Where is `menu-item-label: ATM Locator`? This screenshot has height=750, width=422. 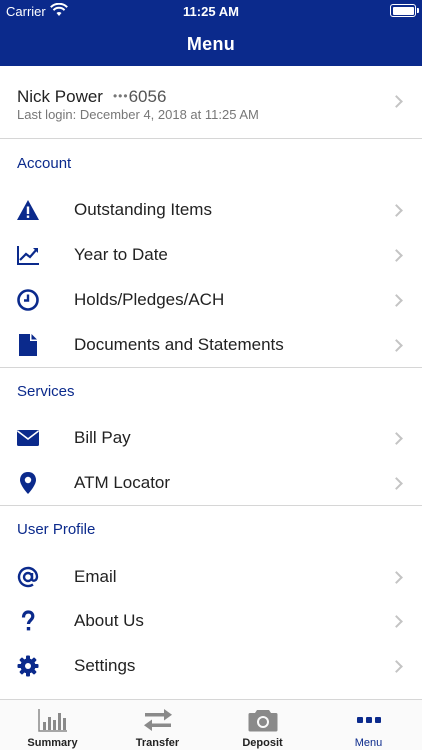 menu-item-label: ATM Locator is located at coordinates (122, 482).